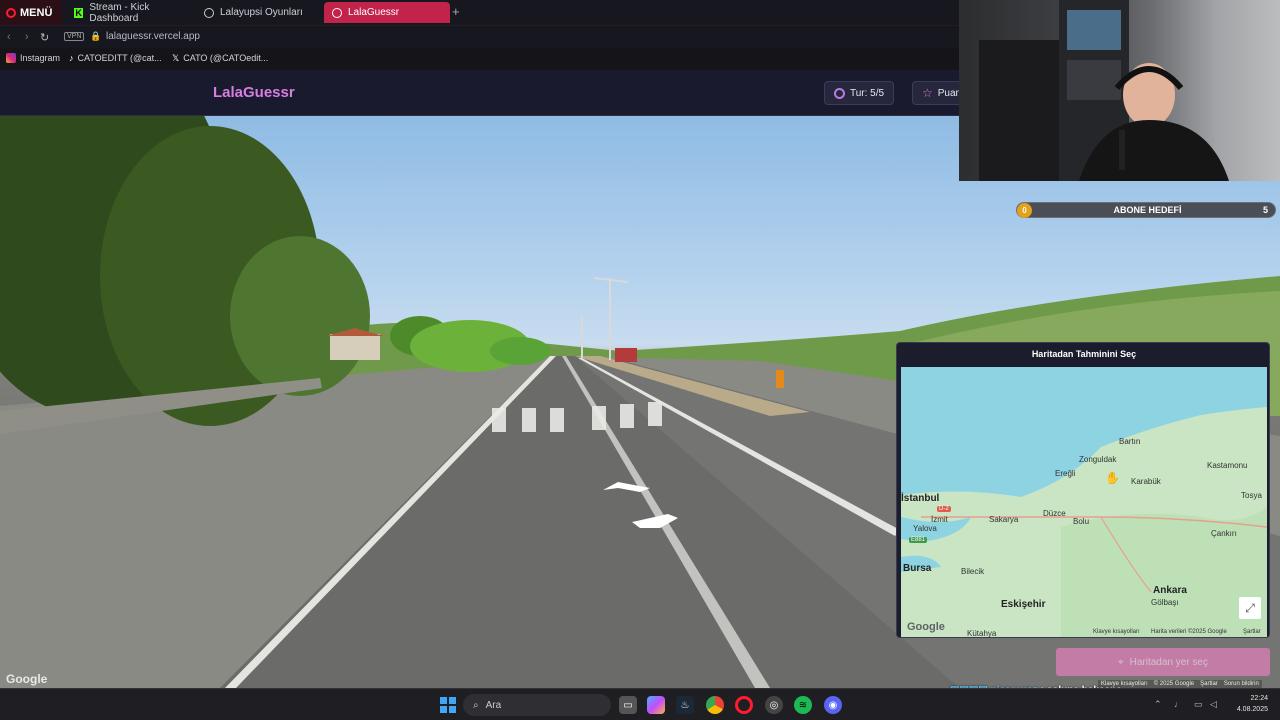 The height and width of the screenshot is (720, 1280). Describe the element at coordinates (605, 318) in the screenshot. I see `street-lights` at that location.